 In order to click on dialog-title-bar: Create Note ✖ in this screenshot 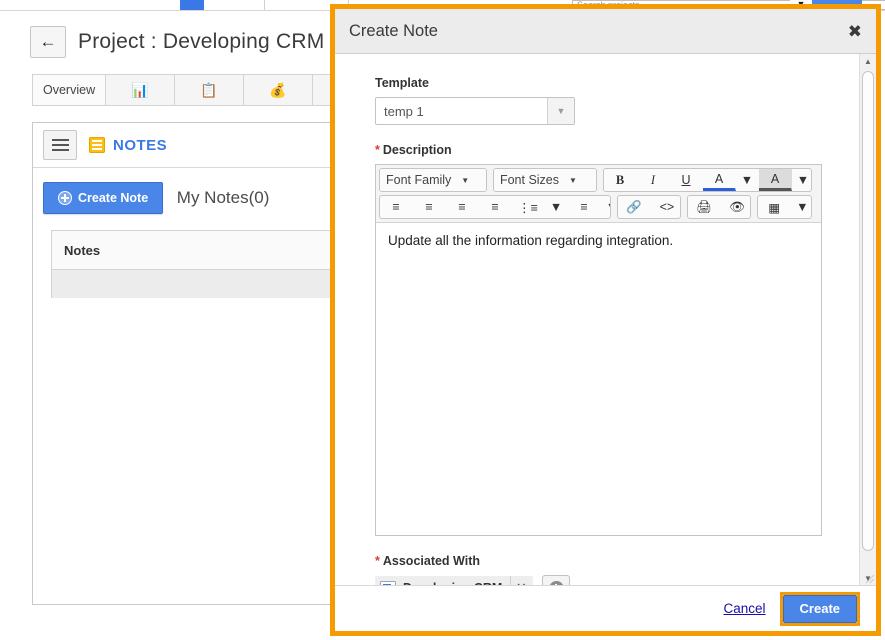, I will do `click(605, 31)`.